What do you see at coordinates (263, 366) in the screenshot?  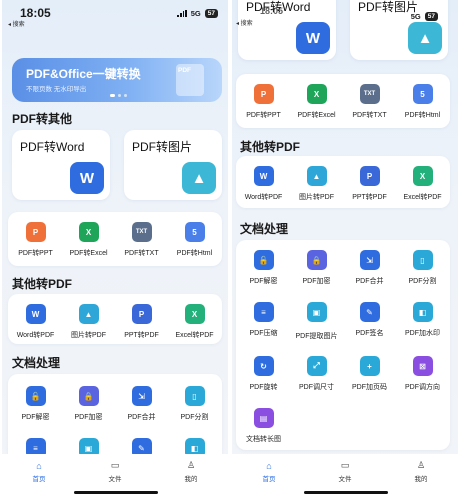 I see `rotate-icon: ↻` at bounding box center [263, 366].